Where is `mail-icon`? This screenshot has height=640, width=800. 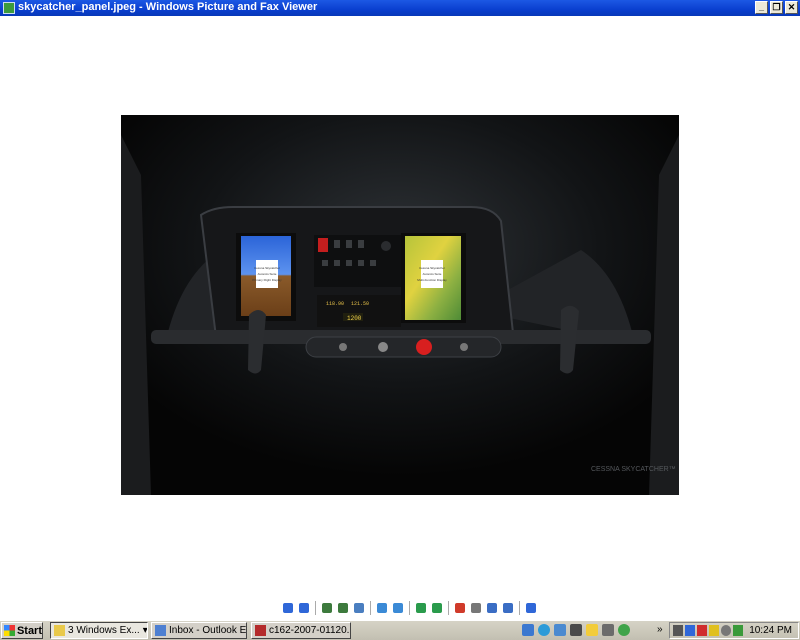 mail-icon is located at coordinates (160, 630).